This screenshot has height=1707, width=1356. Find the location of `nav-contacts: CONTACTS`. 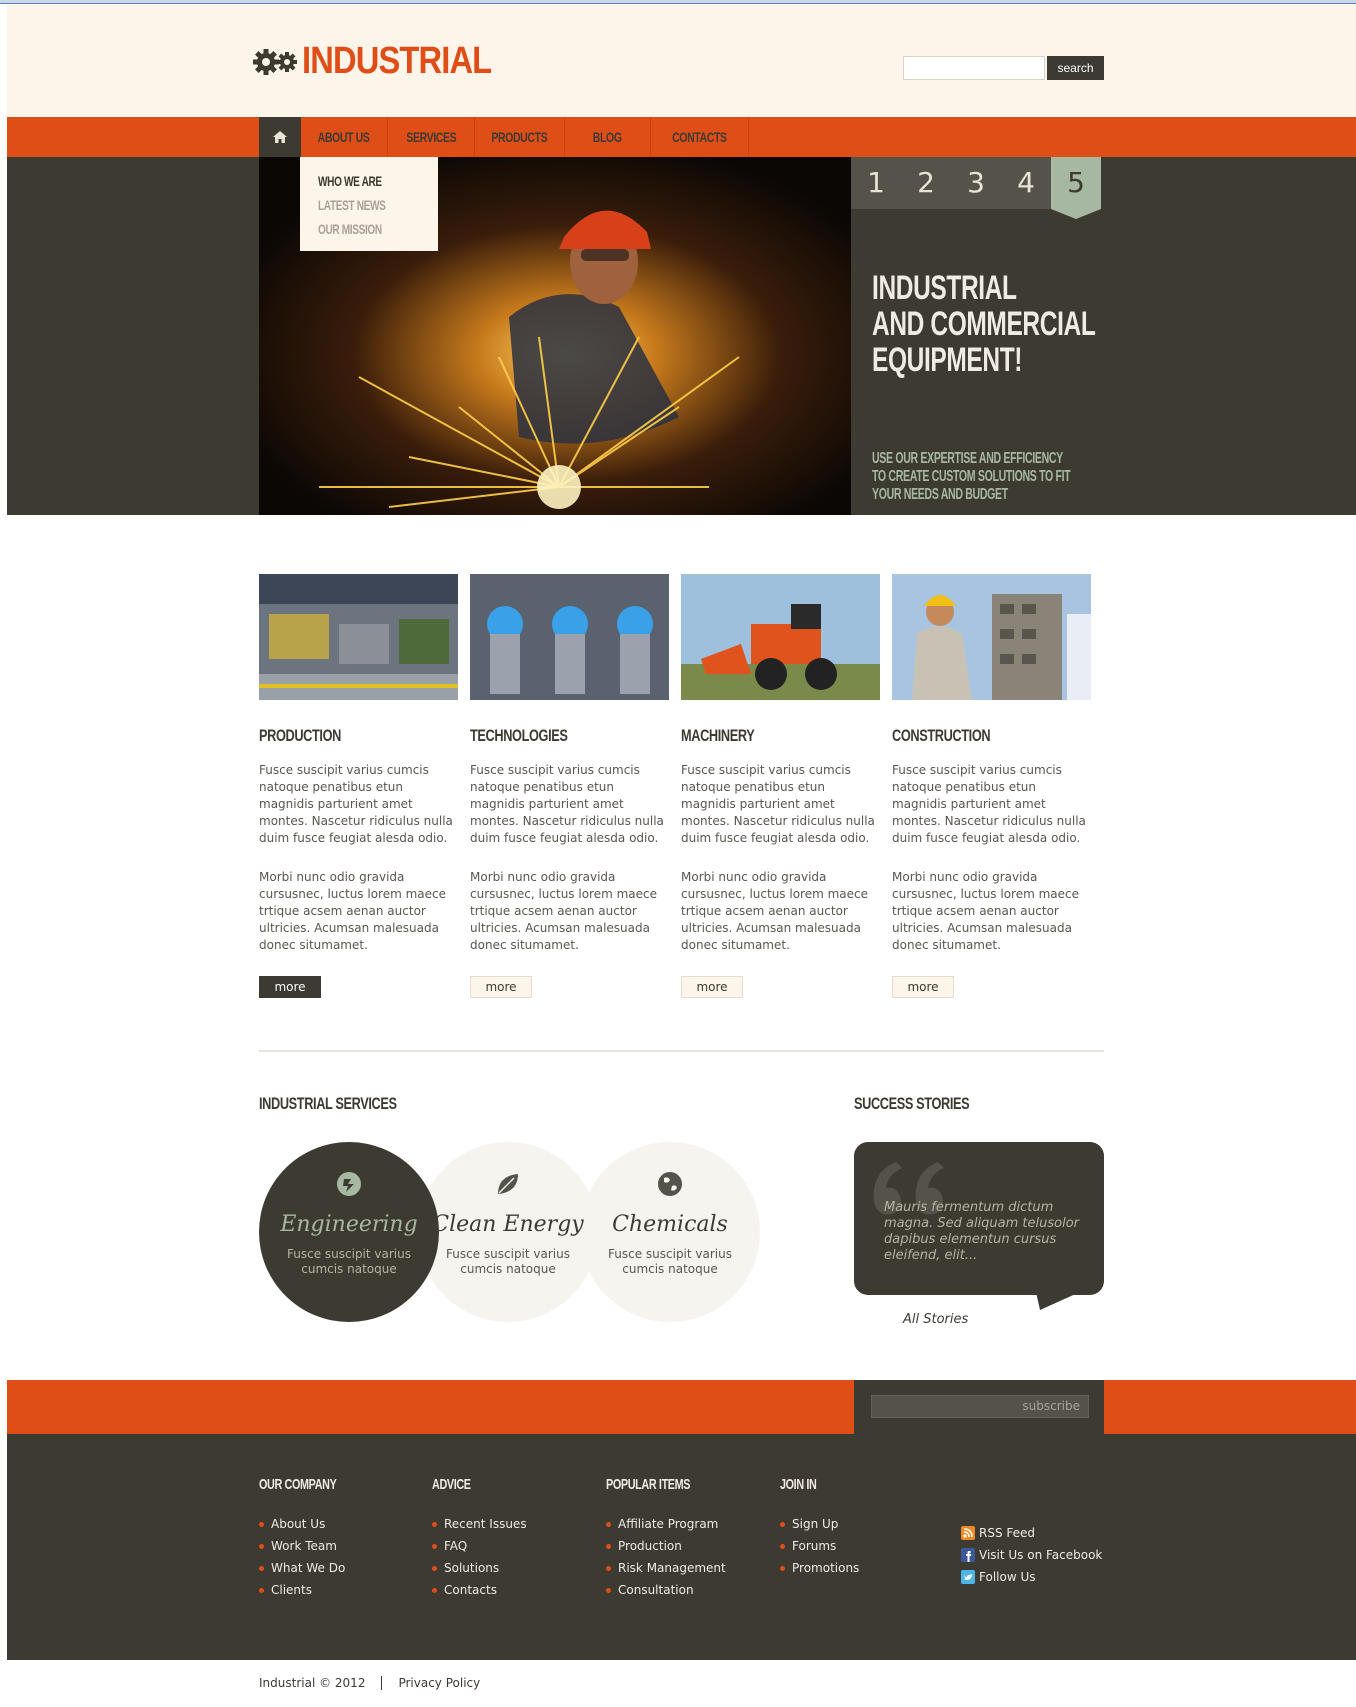

nav-contacts: CONTACTS is located at coordinates (700, 137).